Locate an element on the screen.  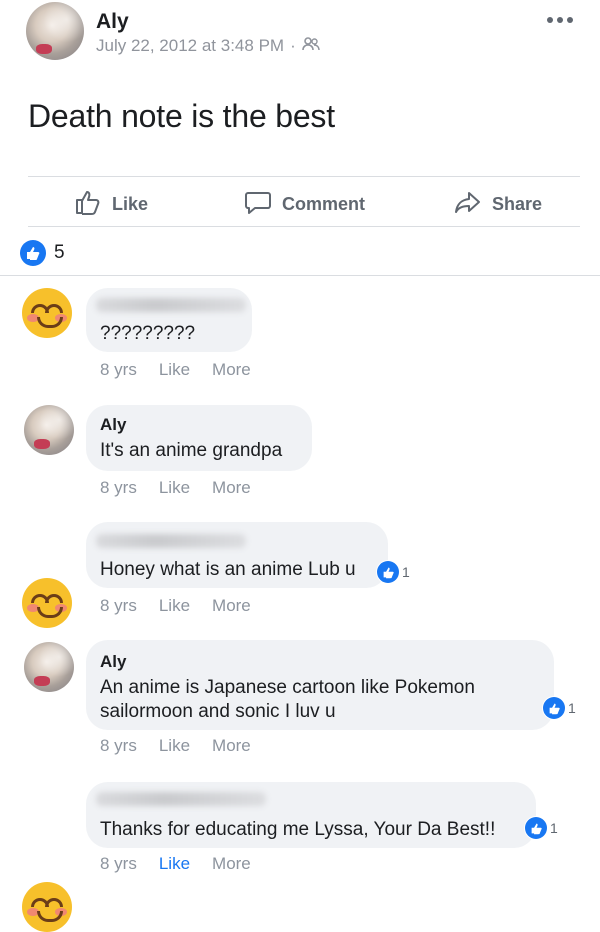
reaction-summary: 5 is located at coordinates (42, 253).